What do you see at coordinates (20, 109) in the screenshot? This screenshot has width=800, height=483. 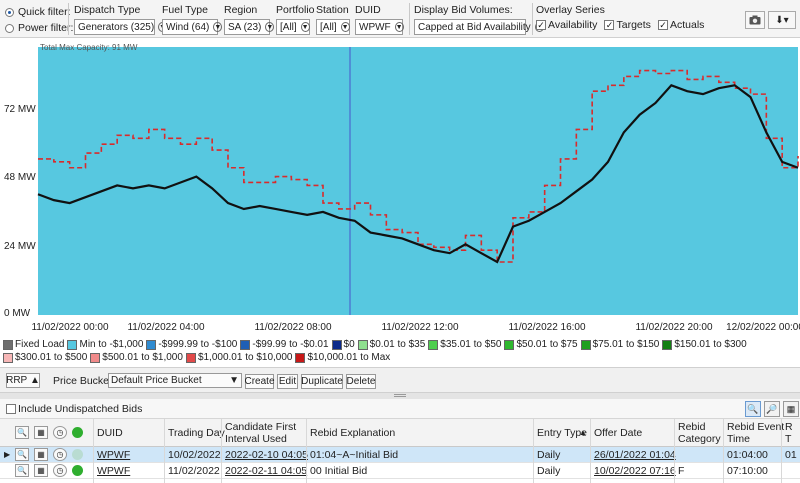 I see `y-tick-label: 72 MW` at bounding box center [20, 109].